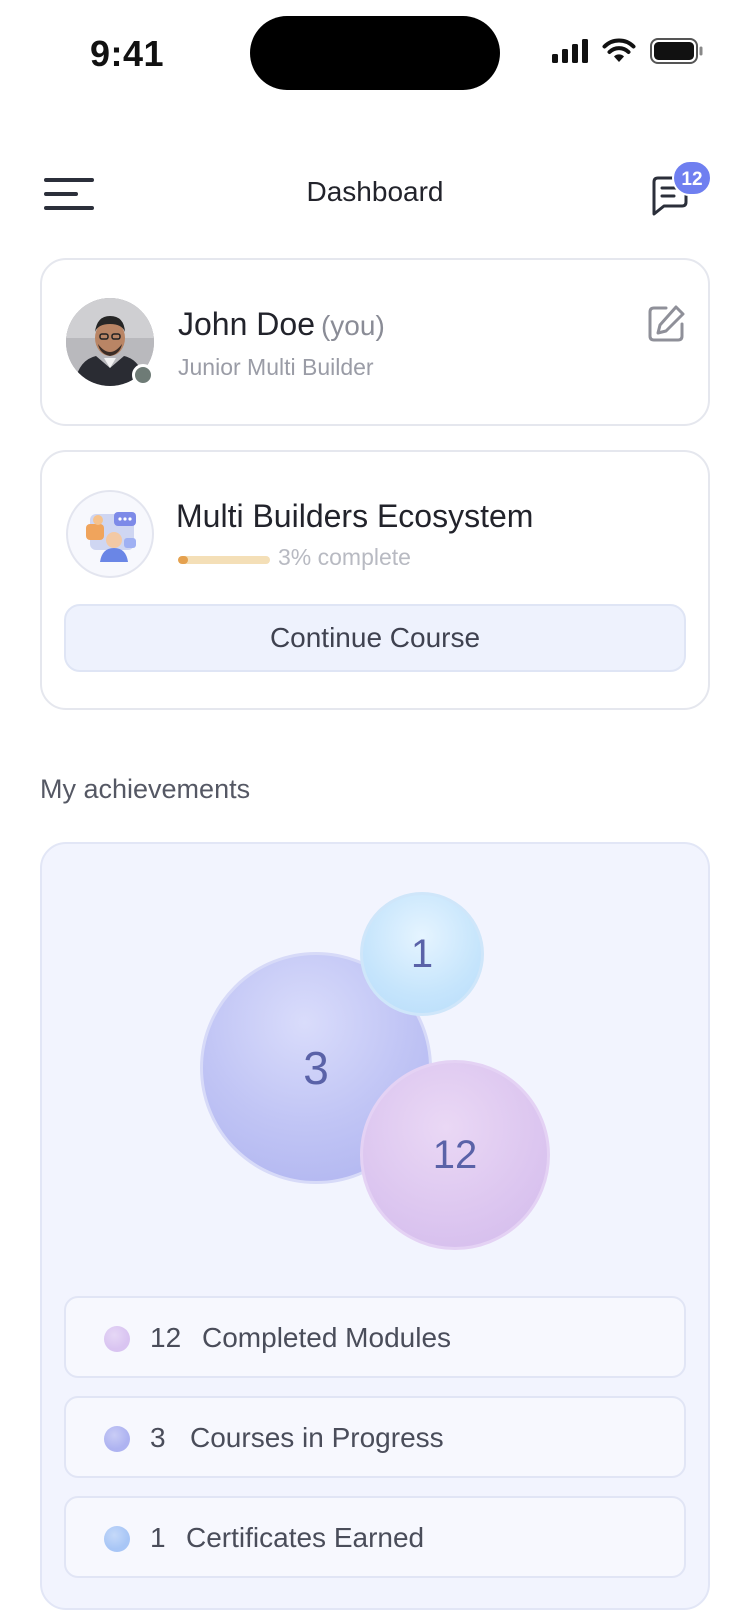 This screenshot has width=750, height=1624. I want to click on course-thumbnail, so click(110, 534).